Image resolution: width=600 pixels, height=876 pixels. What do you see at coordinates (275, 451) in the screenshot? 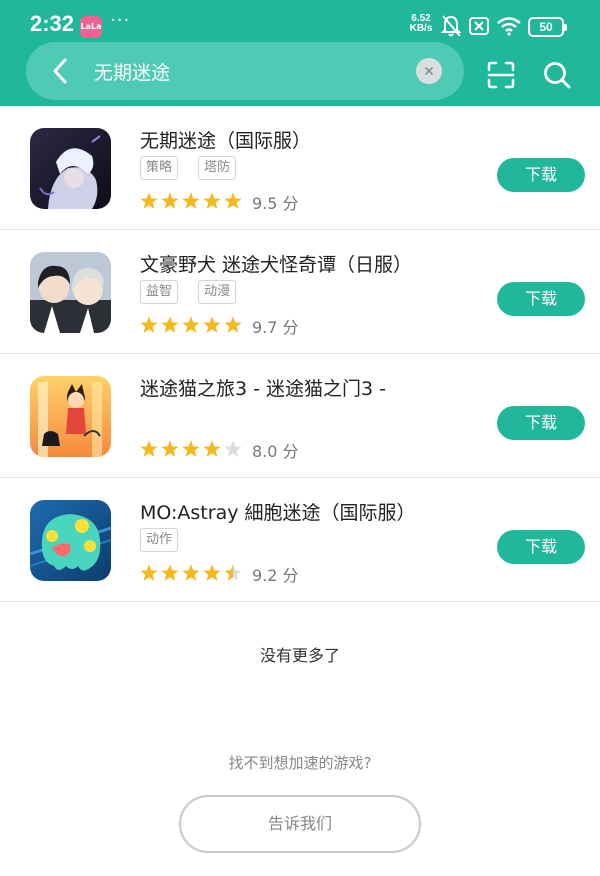
I see `game-score: 8.0 分` at bounding box center [275, 451].